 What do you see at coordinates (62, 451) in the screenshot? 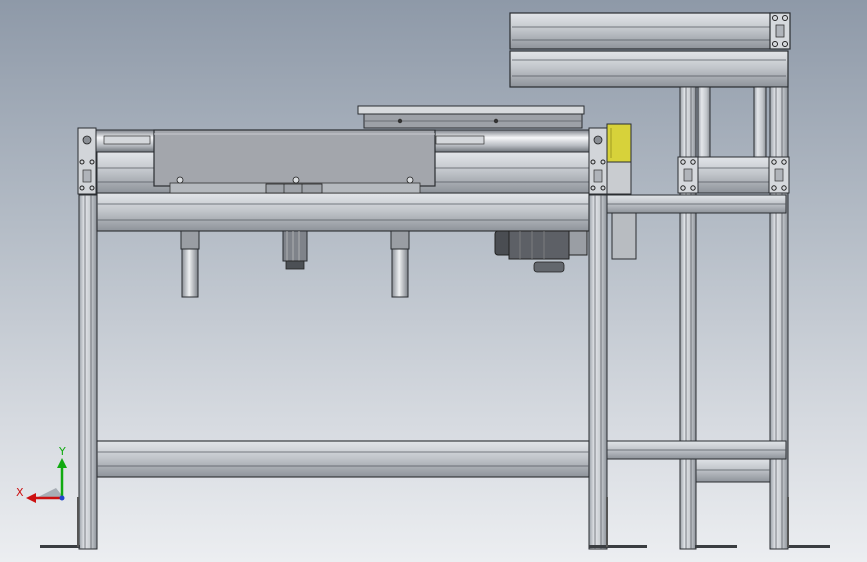
I see `triad-y-label: Y` at bounding box center [62, 451].